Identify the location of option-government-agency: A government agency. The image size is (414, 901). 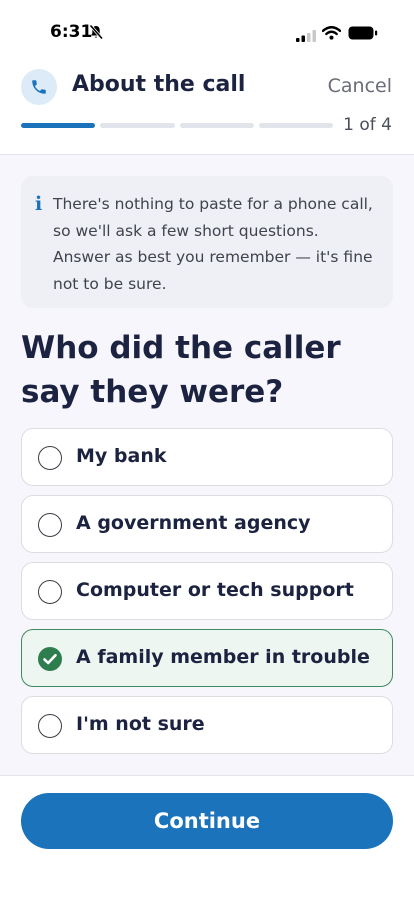
(207, 524).